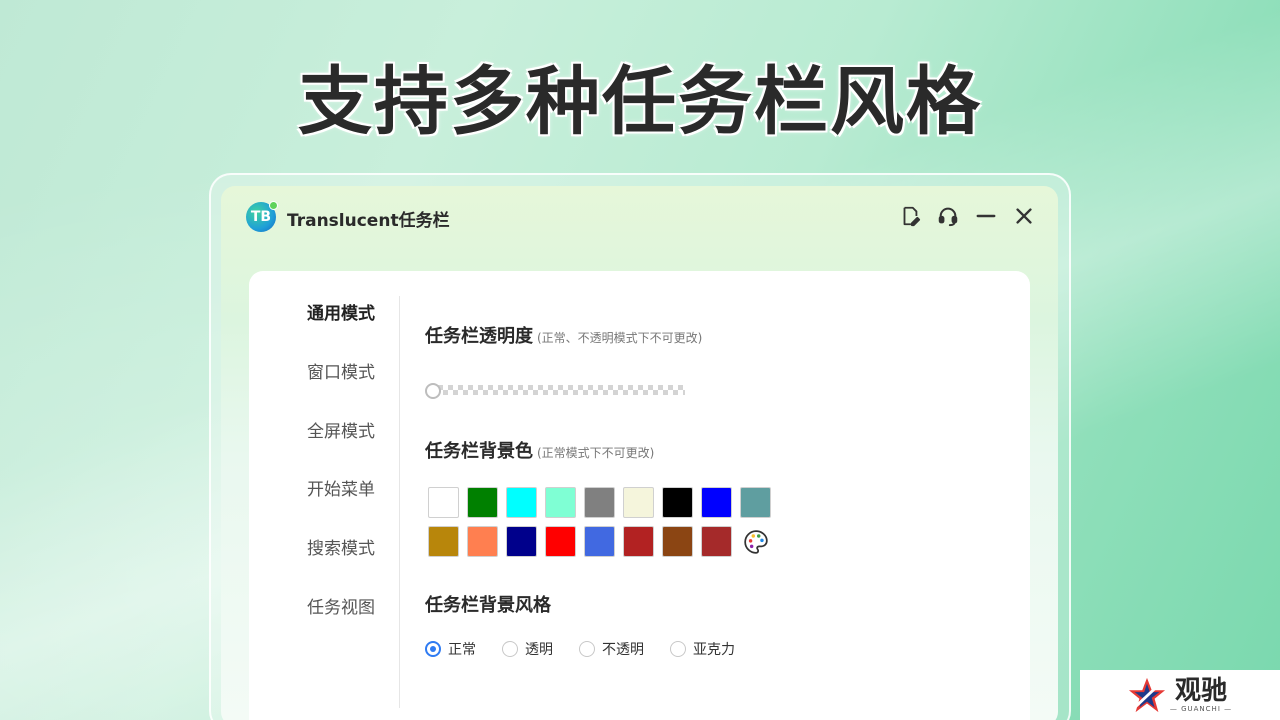 The height and width of the screenshot is (720, 1280). What do you see at coordinates (1024, 216) in the screenshot?
I see `close-icon` at bounding box center [1024, 216].